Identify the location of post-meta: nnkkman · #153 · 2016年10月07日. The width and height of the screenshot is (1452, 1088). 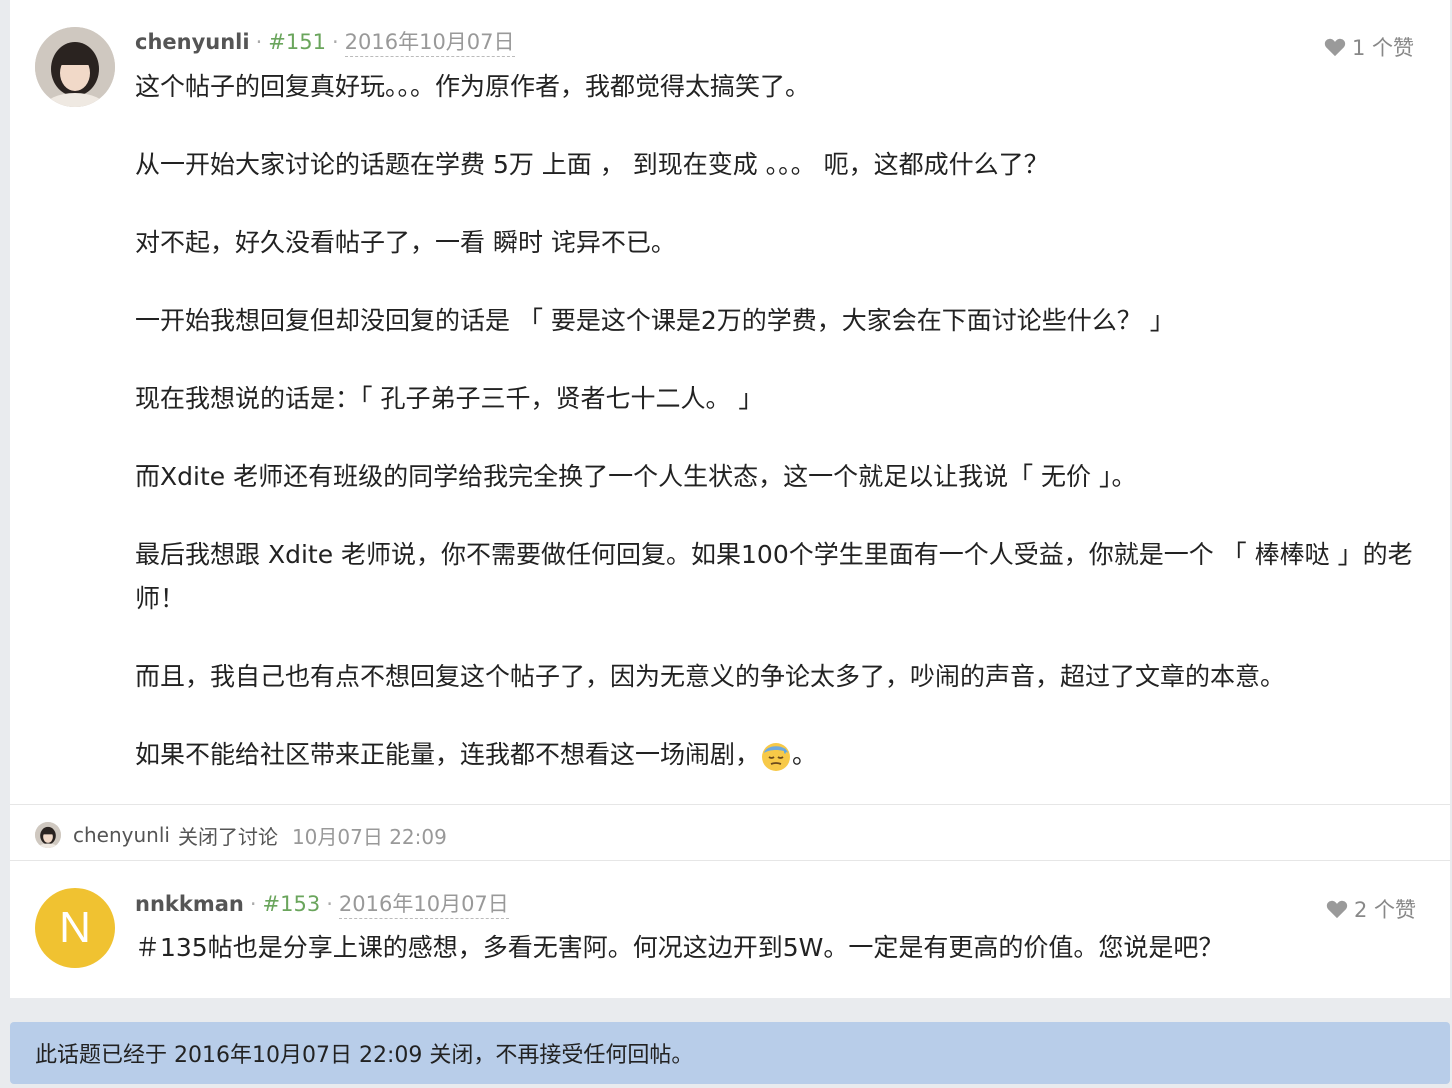
(322, 903).